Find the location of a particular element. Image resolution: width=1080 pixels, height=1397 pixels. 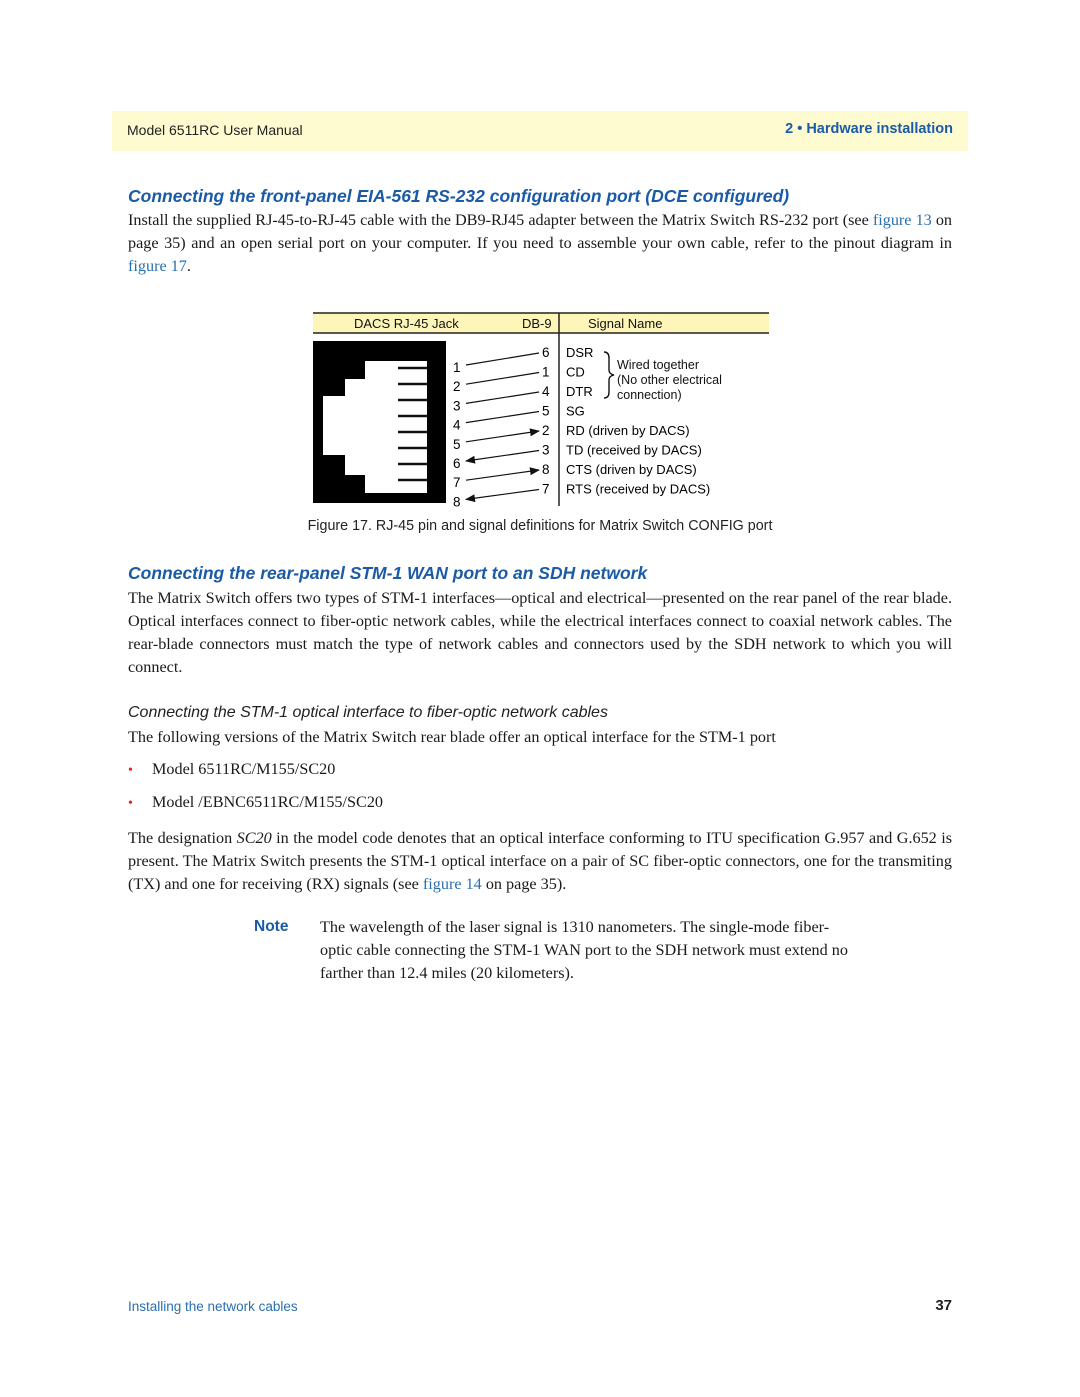

list-item: • Model 6511RC/M155/SC20 is located at coordinates (231, 769).